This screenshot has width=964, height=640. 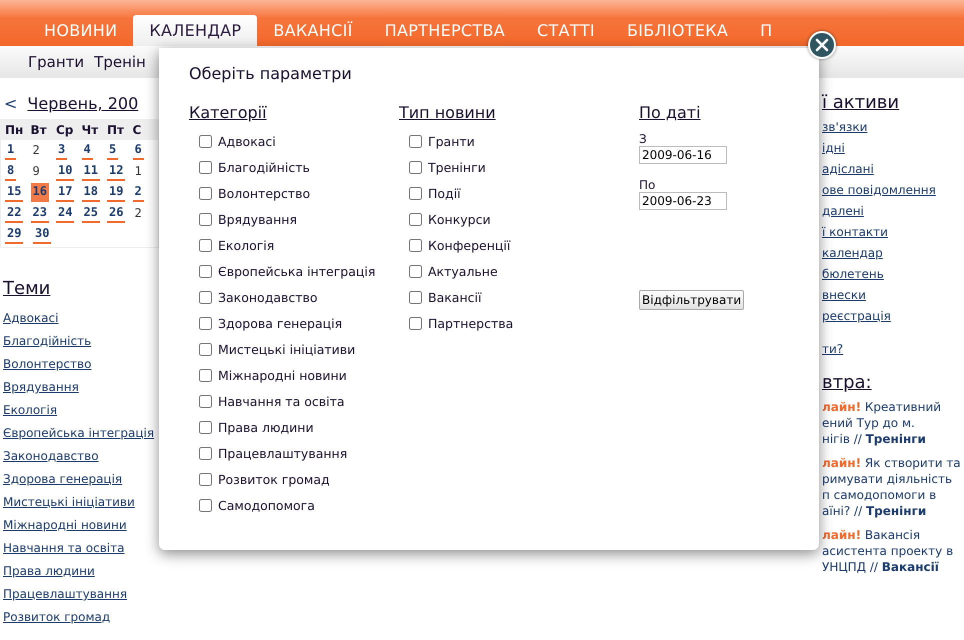 I want to click on sidebar-link: календар, so click(x=852, y=253).